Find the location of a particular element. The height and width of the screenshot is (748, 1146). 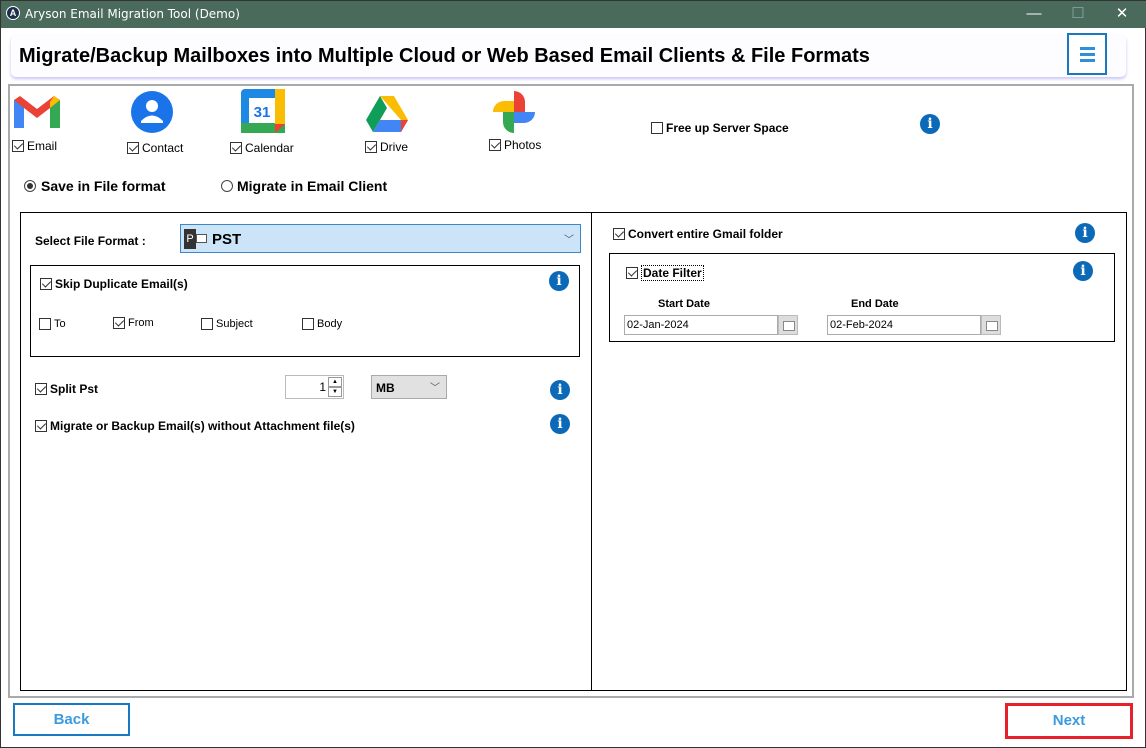

maximize-button: ☐ is located at coordinates (1078, 14).